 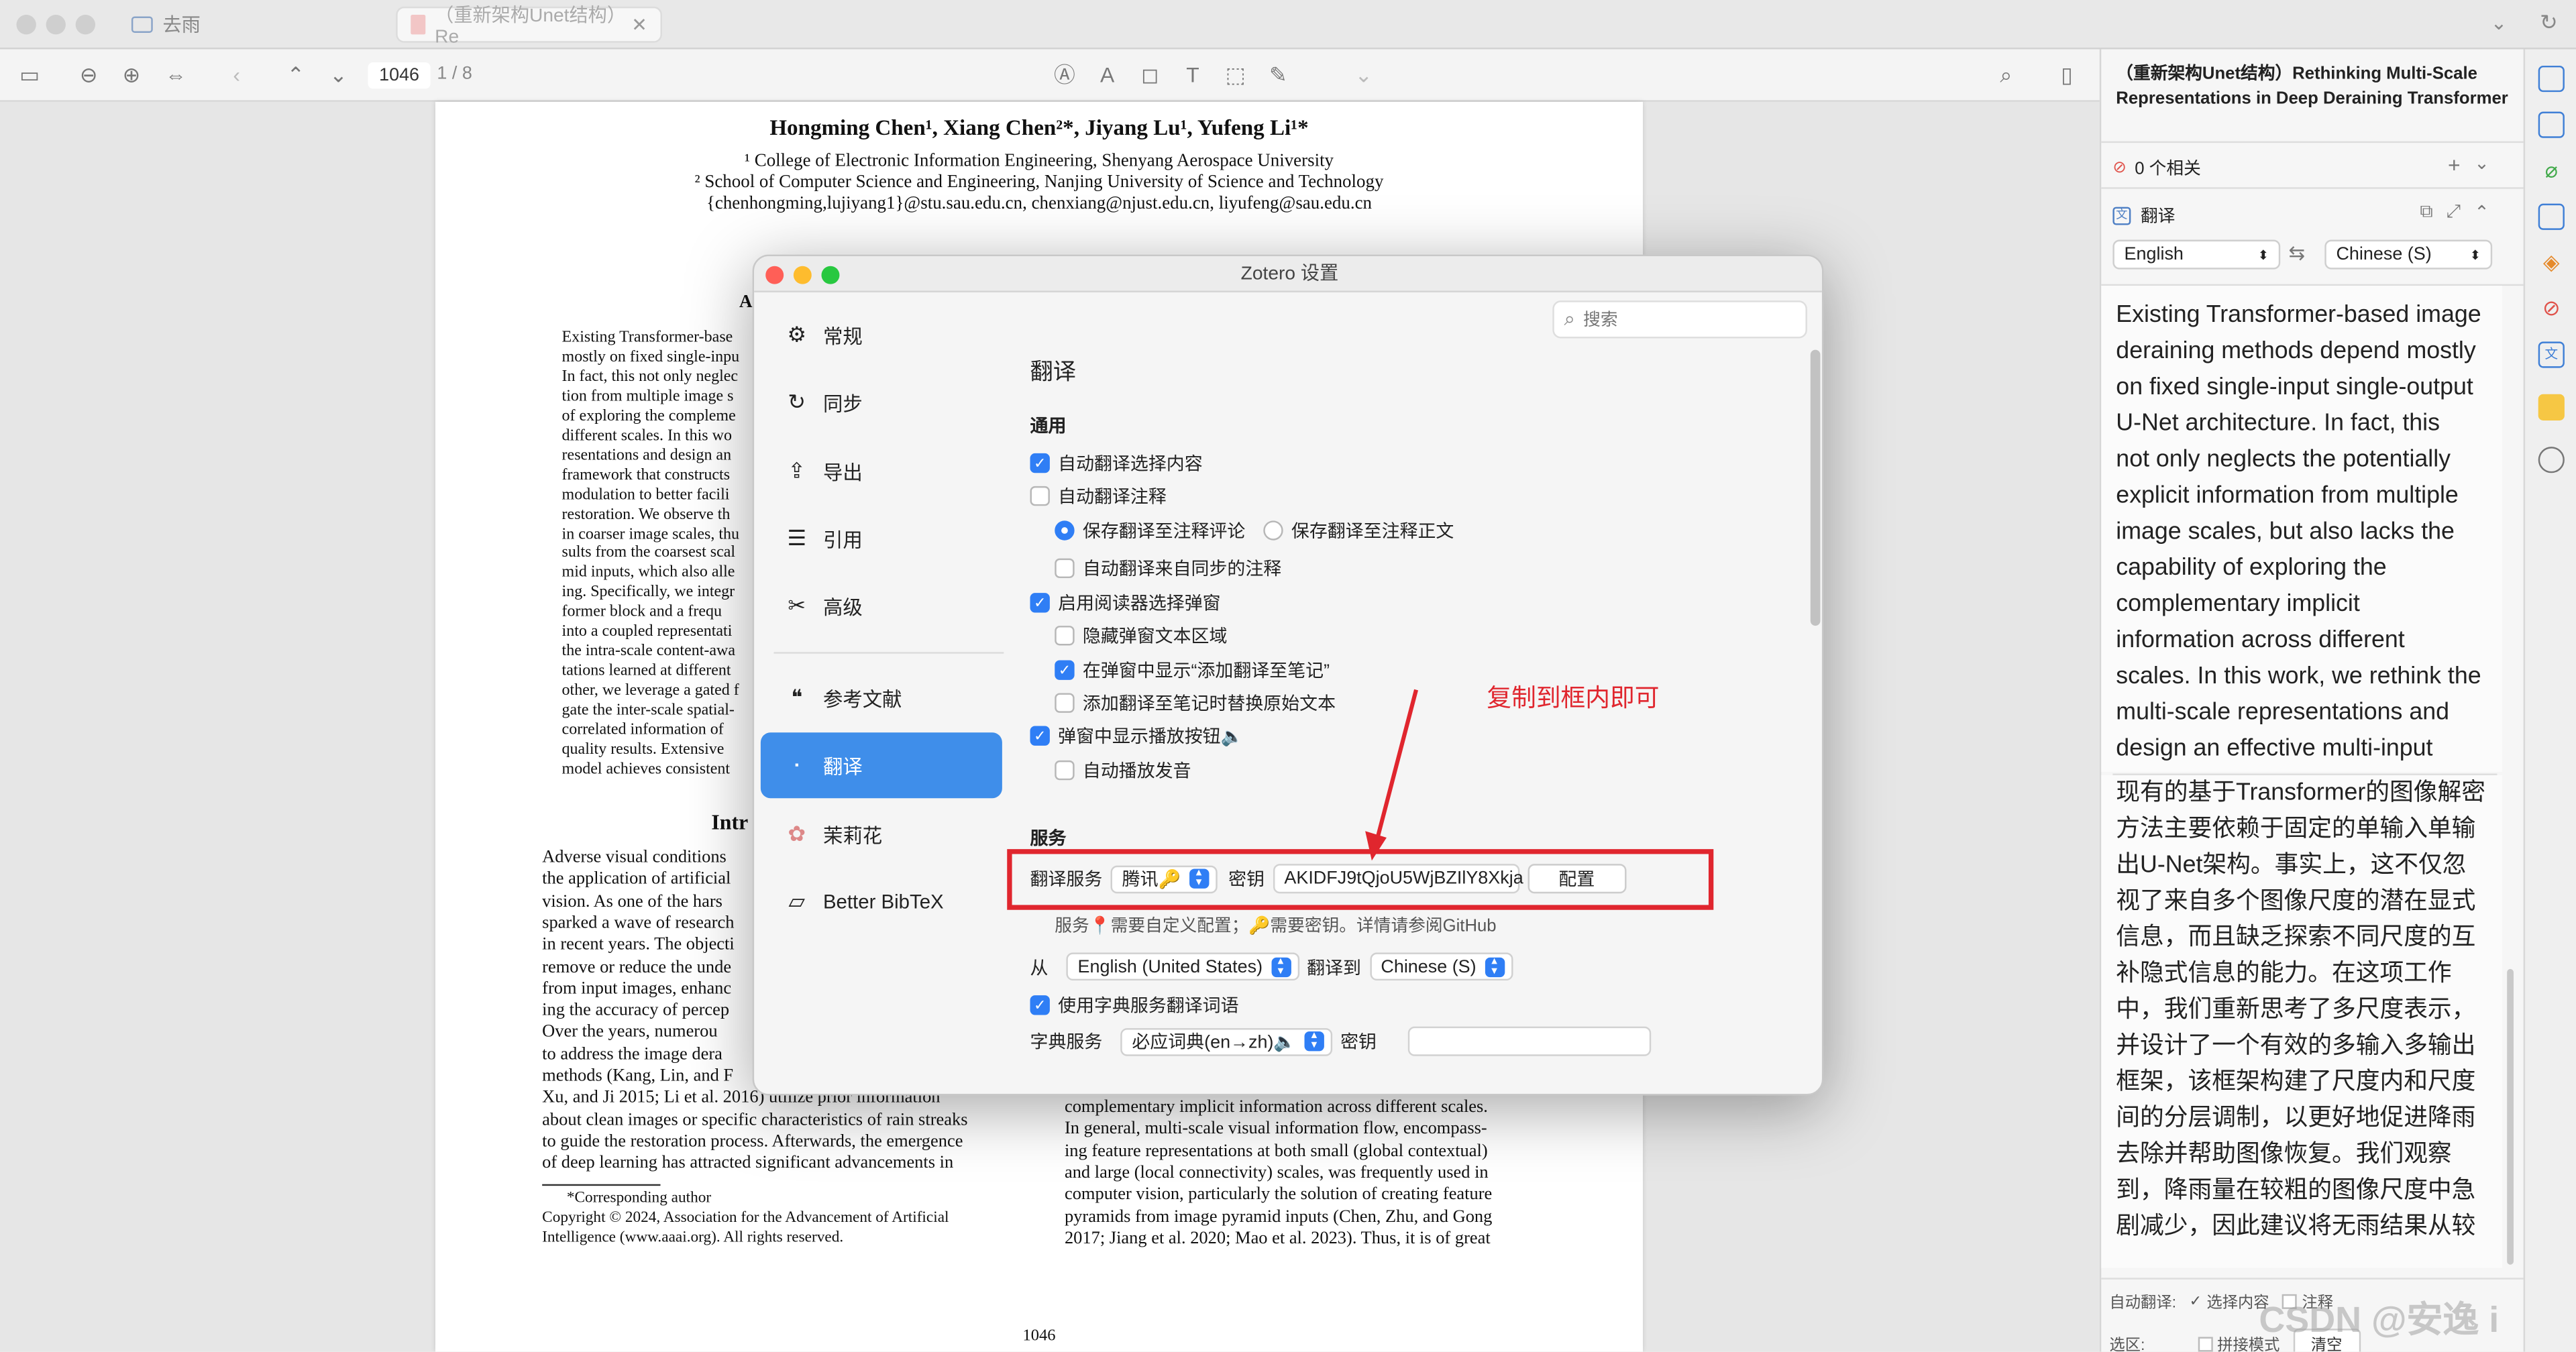 I want to click on auto-translate-annotation-row: 自动翻译注释, so click(x=1098, y=496).